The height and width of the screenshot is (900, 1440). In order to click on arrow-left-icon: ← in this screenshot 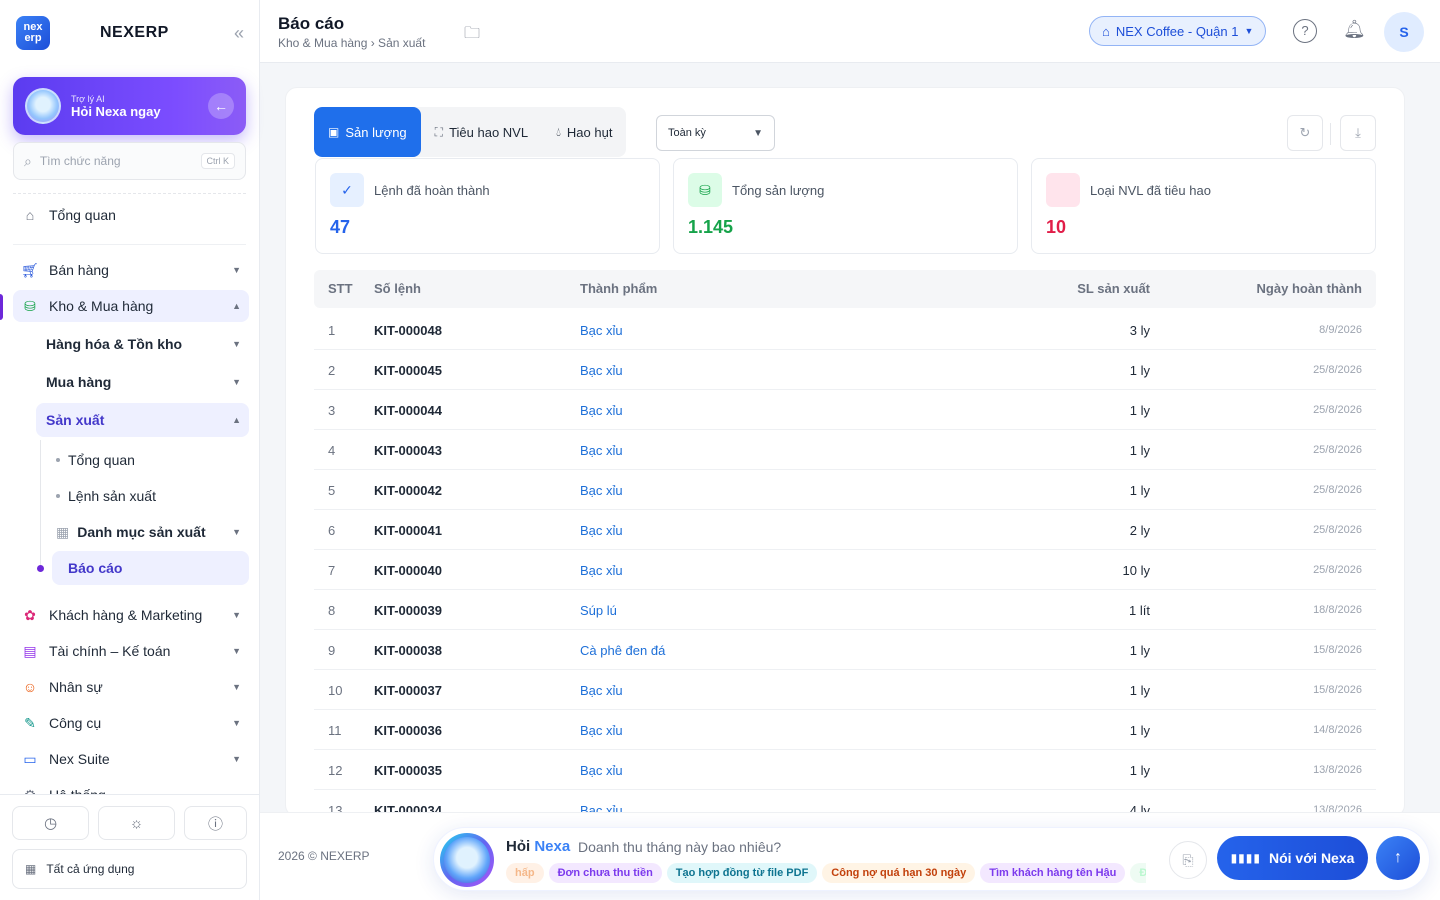, I will do `click(221, 106)`.